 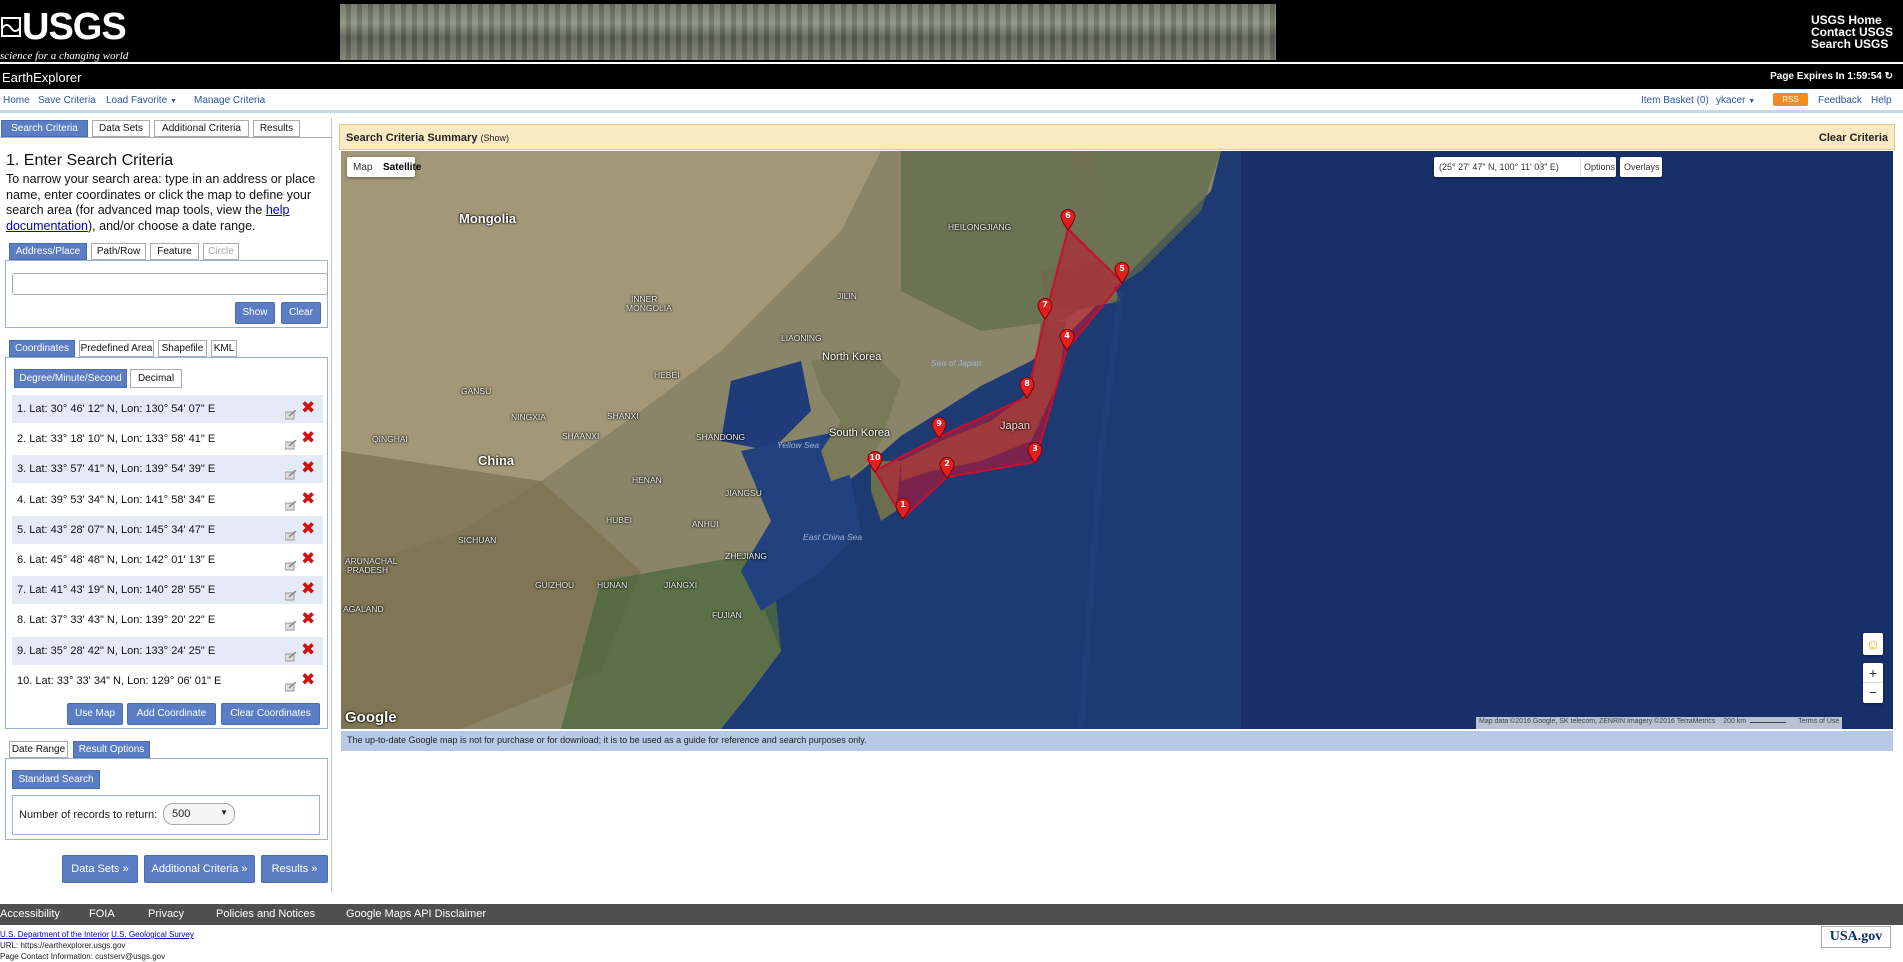 I want to click on show-button: Show, so click(x=255, y=313).